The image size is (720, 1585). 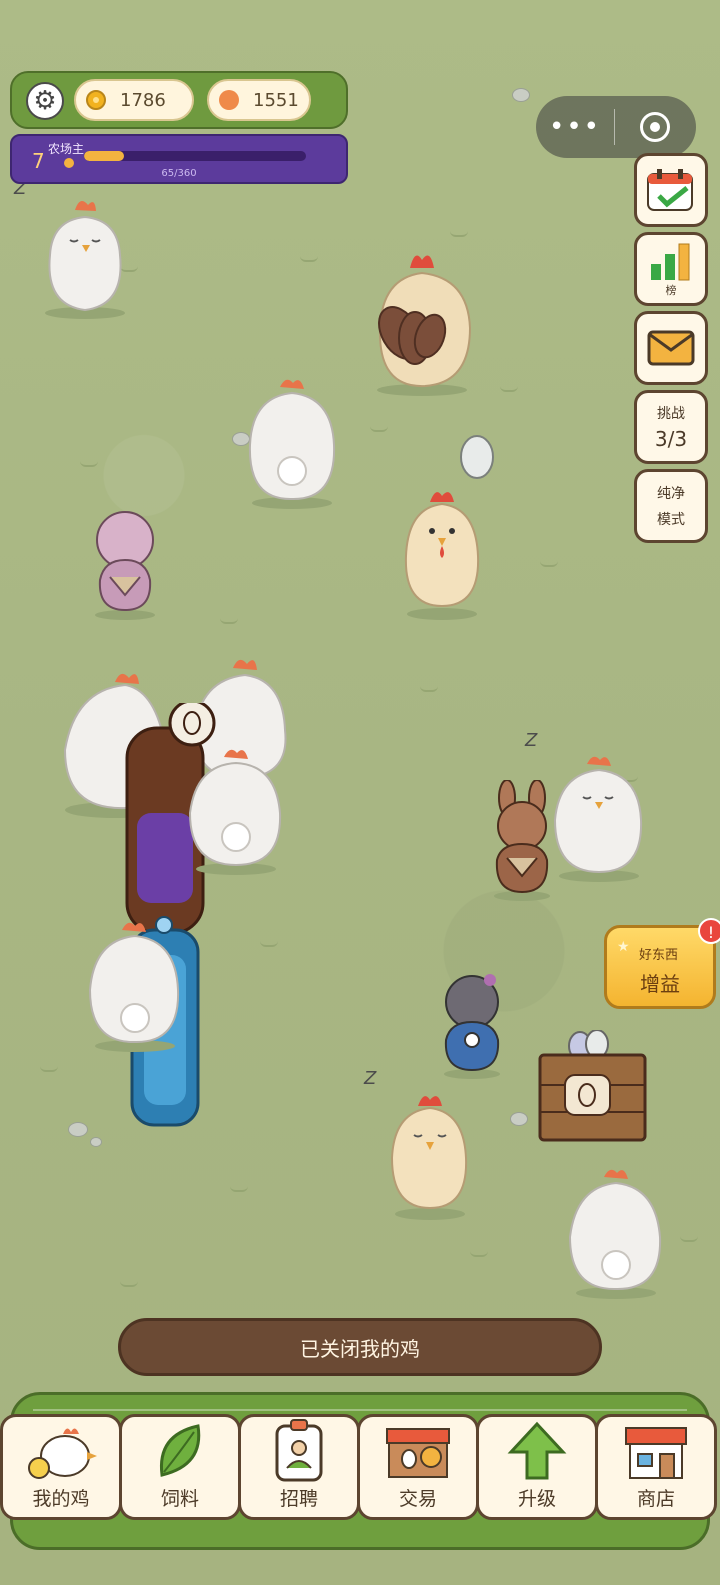 I want to click on worker-sheep, so click(x=125, y=562).